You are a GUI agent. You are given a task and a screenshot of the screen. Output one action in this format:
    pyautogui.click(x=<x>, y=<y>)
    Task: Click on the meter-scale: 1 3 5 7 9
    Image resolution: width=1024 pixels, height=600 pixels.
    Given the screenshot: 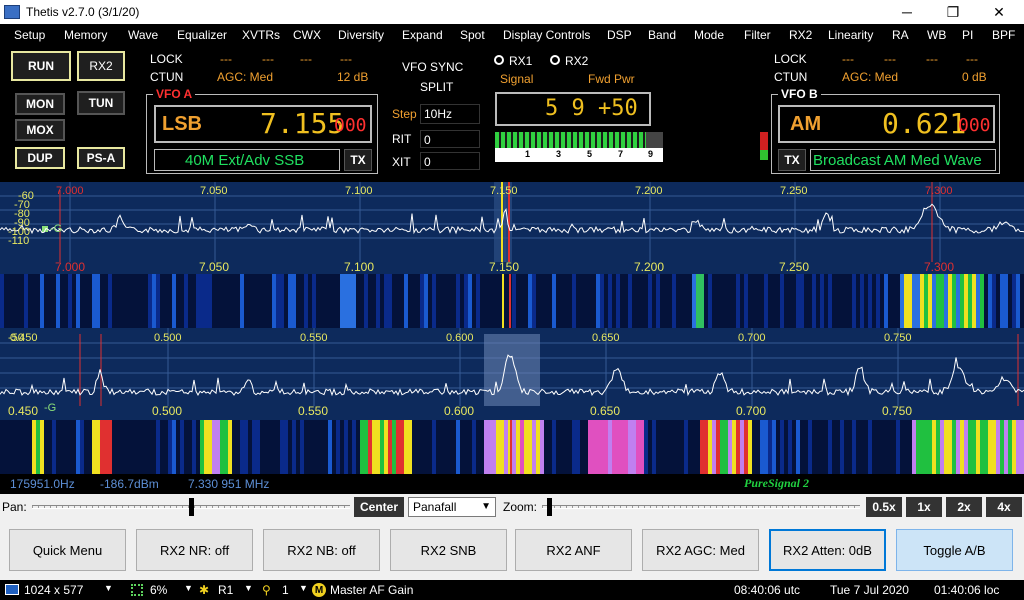 What is the action you would take?
    pyautogui.click(x=579, y=155)
    